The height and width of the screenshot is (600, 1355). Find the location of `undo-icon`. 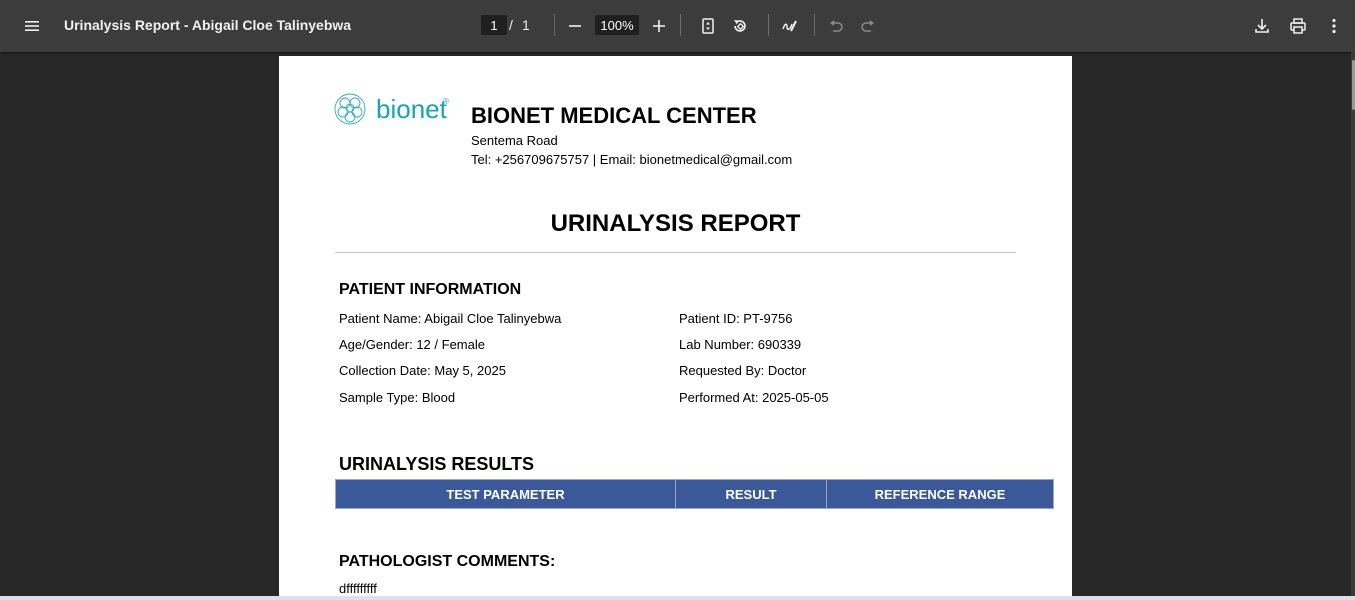

undo-icon is located at coordinates (836, 26).